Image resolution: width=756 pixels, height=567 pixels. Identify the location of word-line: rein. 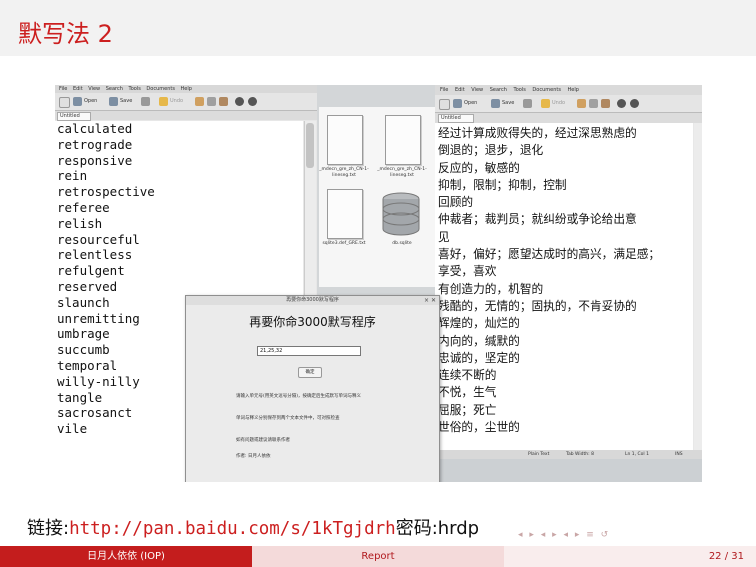
(72, 176).